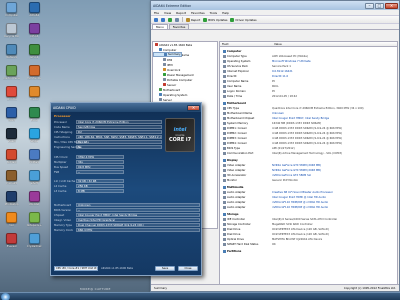 The image size is (400, 300). Describe the element at coordinates (291, 175) in the screenshot. I see `property-value: nVIDIA GeForce GTX 580M SLI` at that location.